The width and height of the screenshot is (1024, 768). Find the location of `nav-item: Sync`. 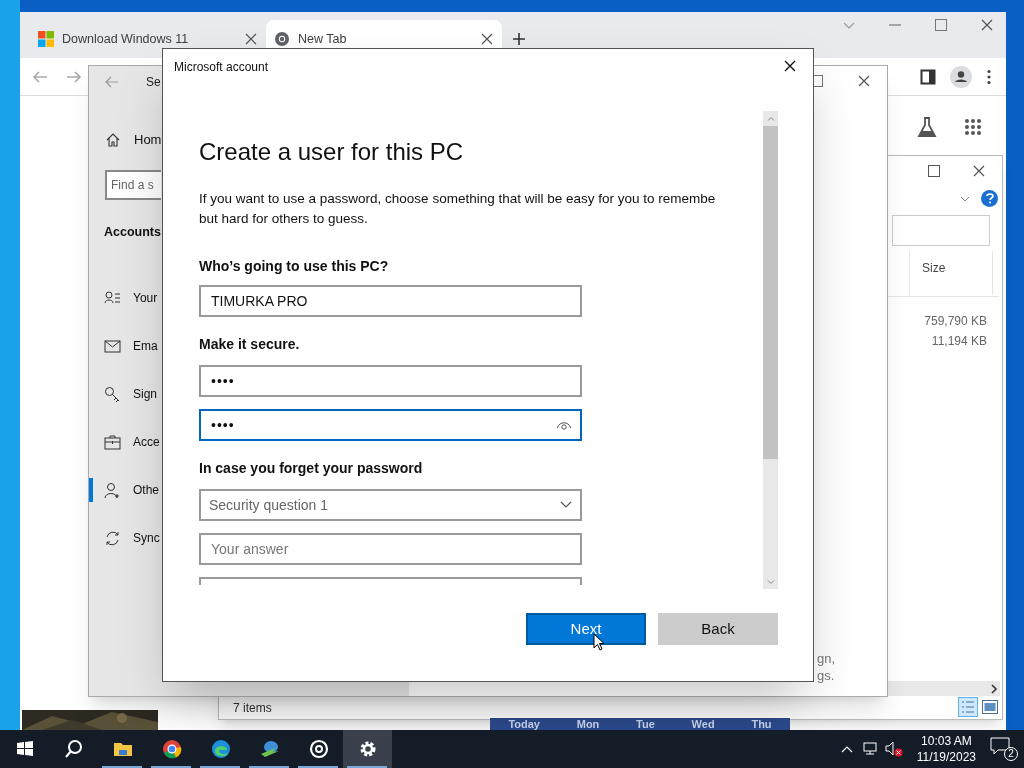

nav-item: Sync is located at coordinates (146, 538).